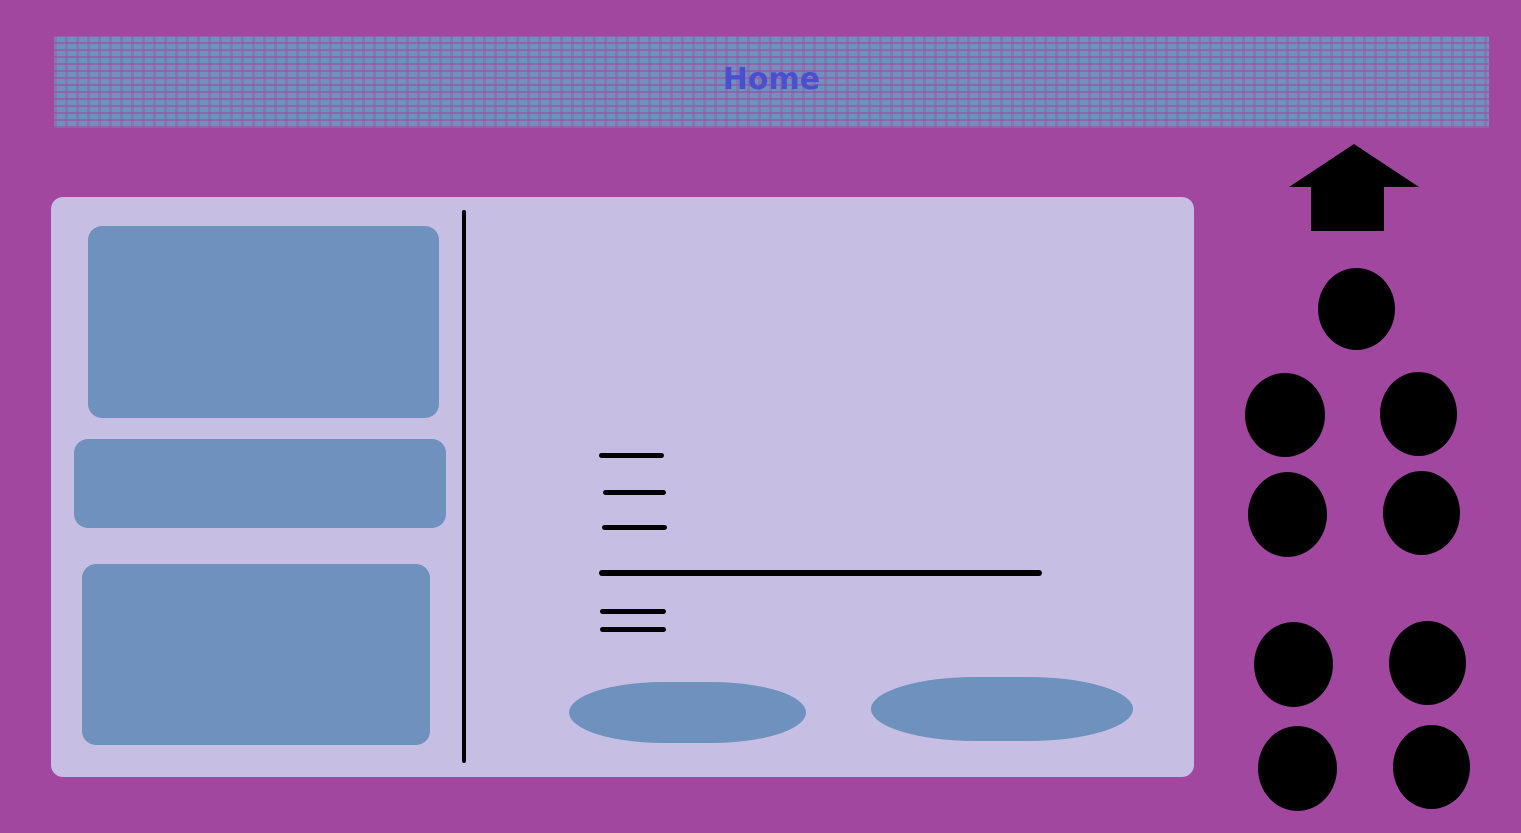 Image resolution: width=1521 pixels, height=833 pixels. I want to click on card-middle, so click(260, 483).